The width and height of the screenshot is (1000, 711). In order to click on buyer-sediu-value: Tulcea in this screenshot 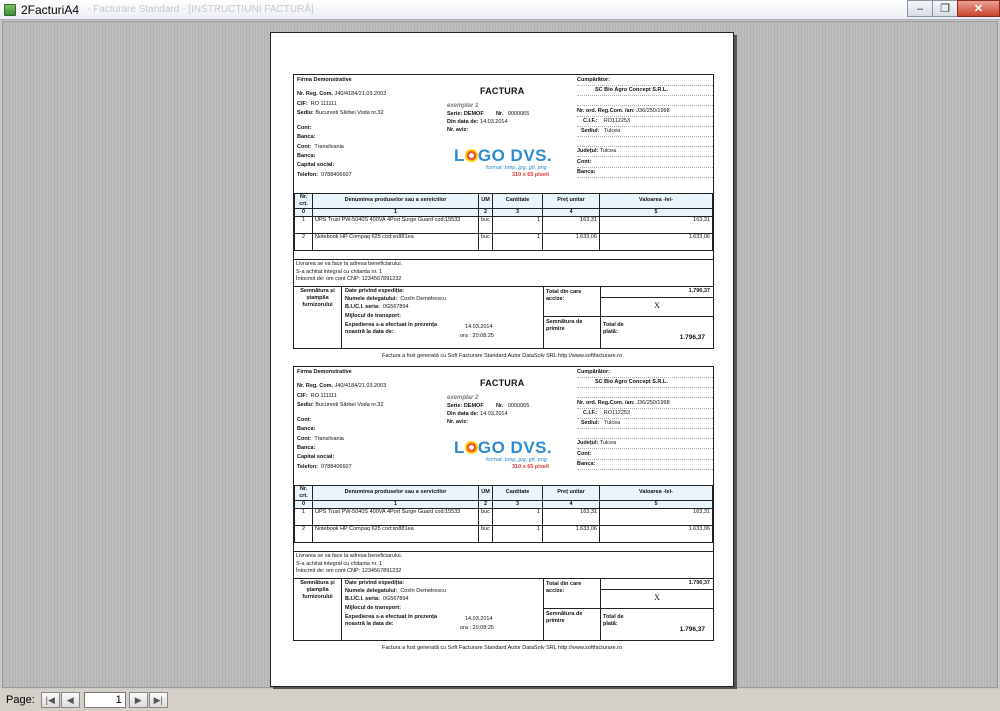, I will do `click(612, 422)`.